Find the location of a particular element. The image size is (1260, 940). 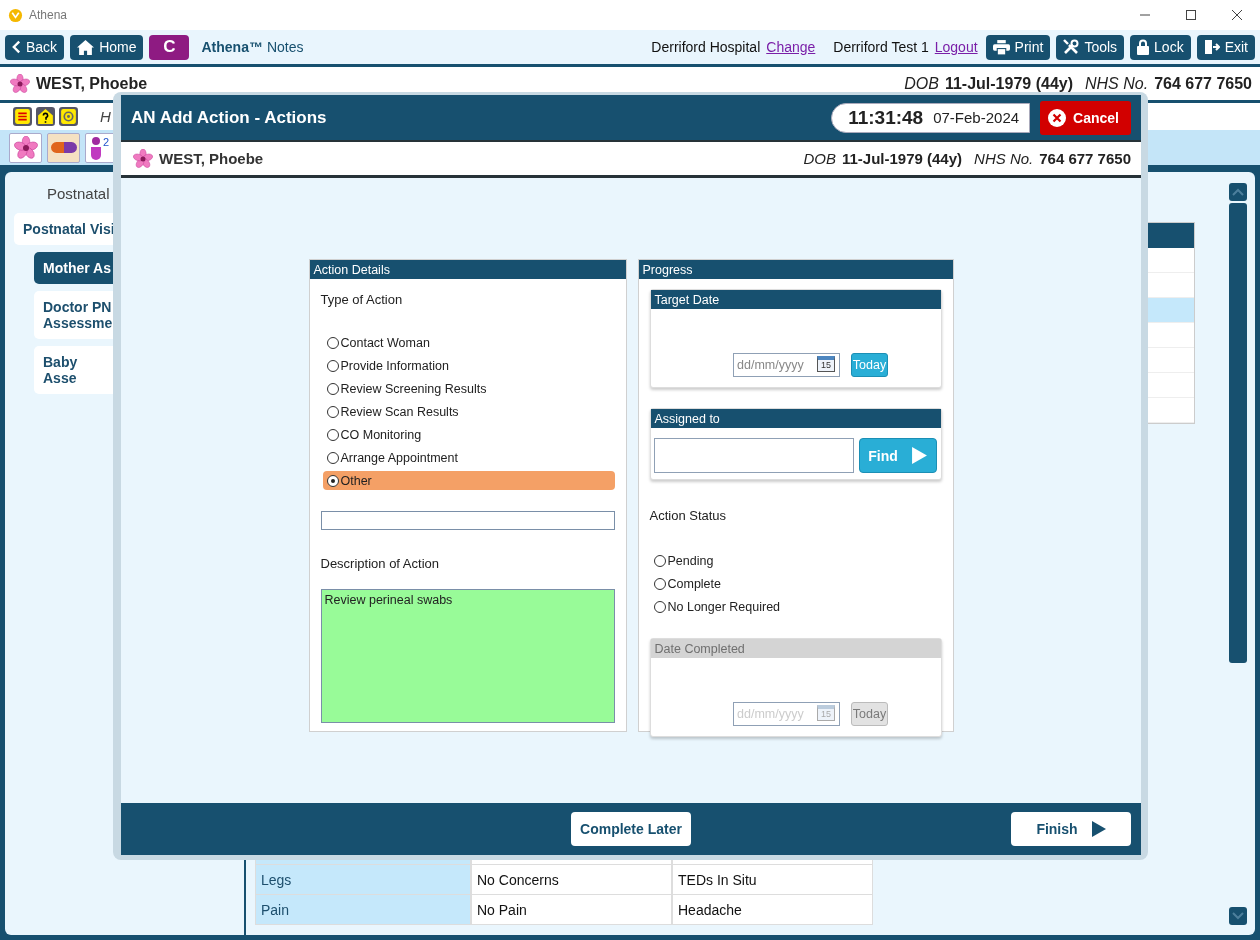

help-icon is located at coordinates (45, 116).